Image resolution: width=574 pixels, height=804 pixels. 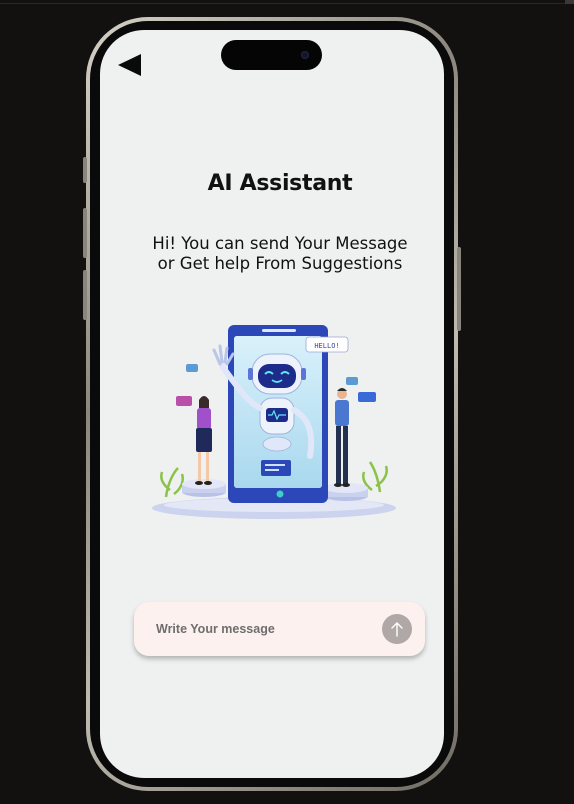 I want to click on message-composer, so click(x=279, y=629).